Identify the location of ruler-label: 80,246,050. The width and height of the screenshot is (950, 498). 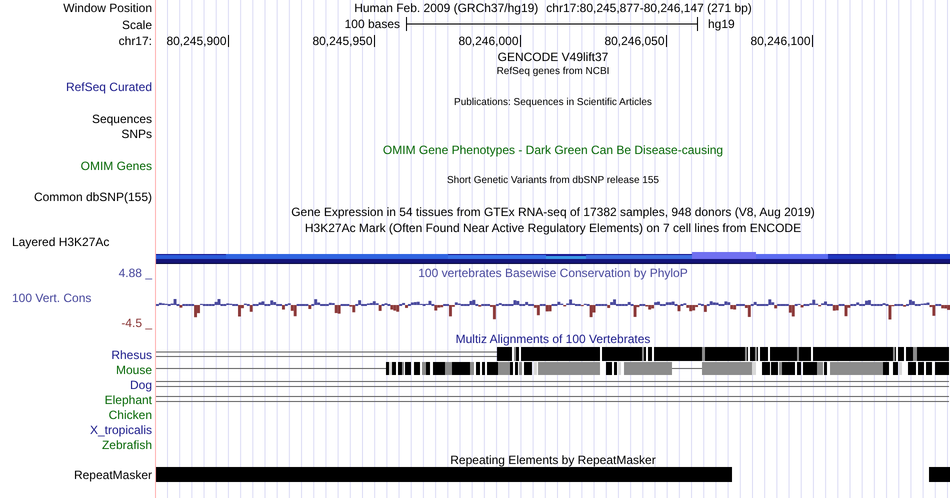
(634, 41).